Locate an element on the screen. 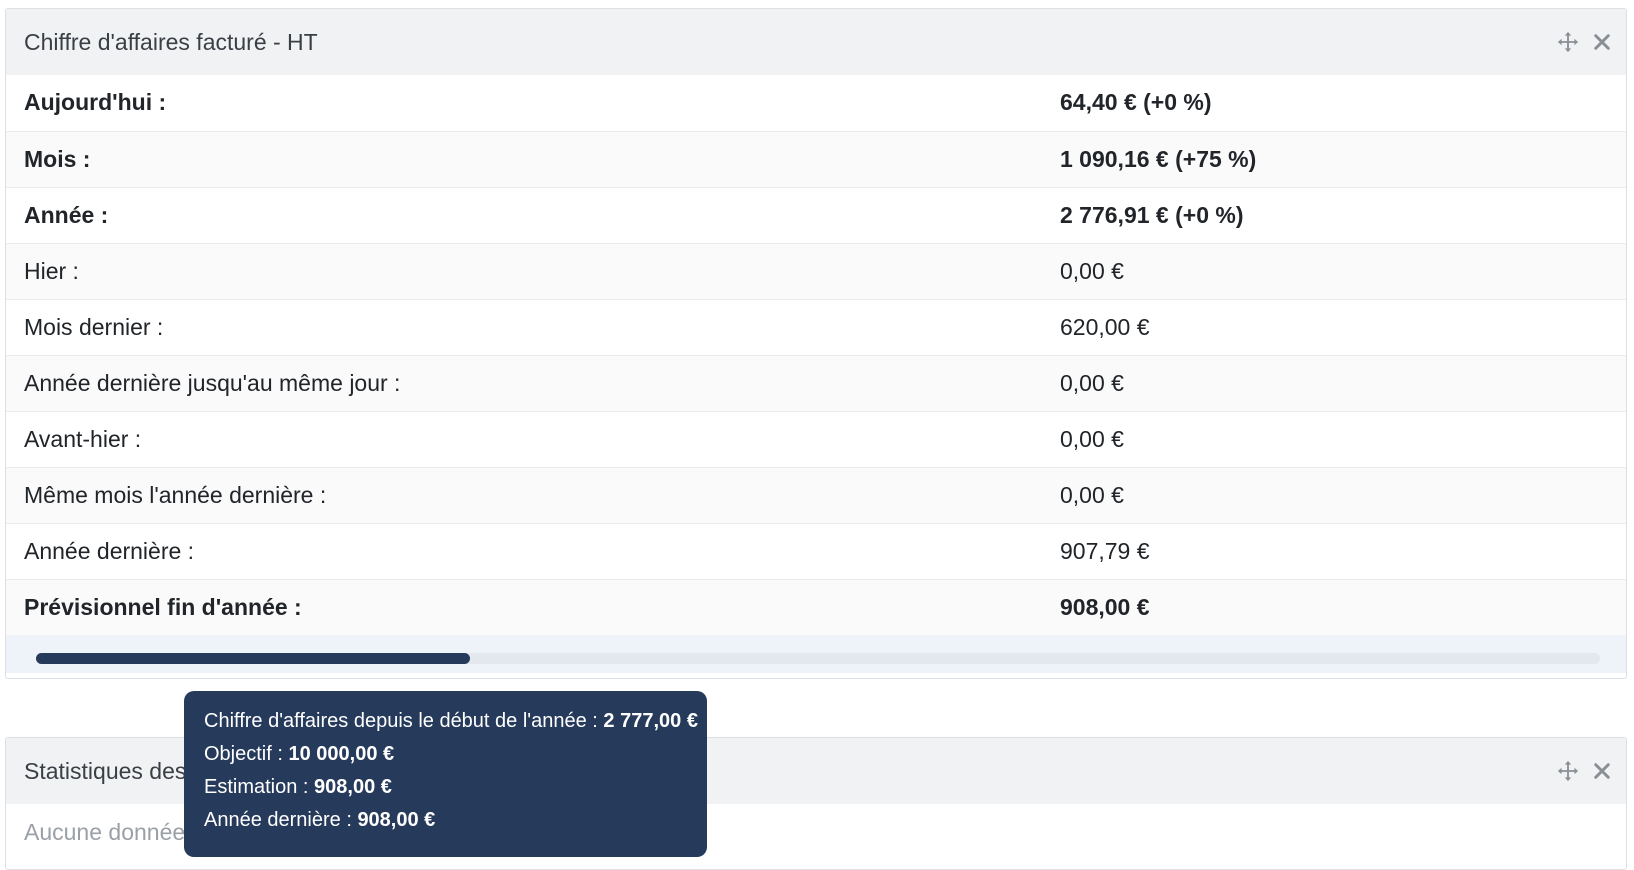  stats-row-year: Année : 2 776,91 € (+0 %) is located at coordinates (816, 214).